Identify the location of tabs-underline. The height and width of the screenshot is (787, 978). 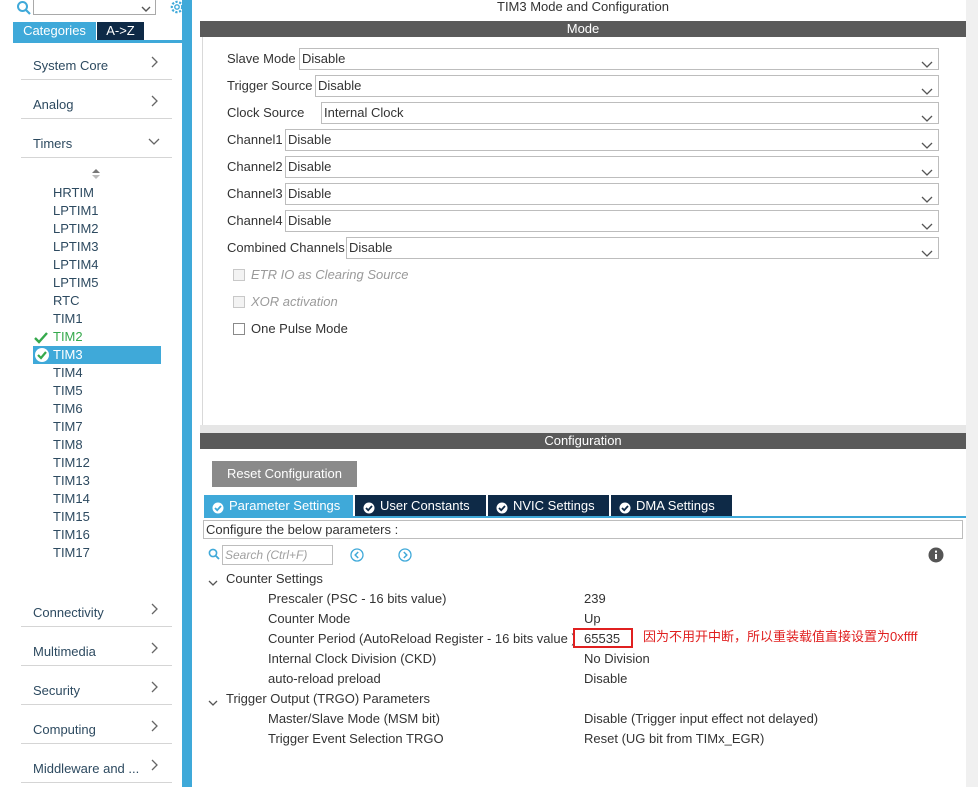
(585, 517).